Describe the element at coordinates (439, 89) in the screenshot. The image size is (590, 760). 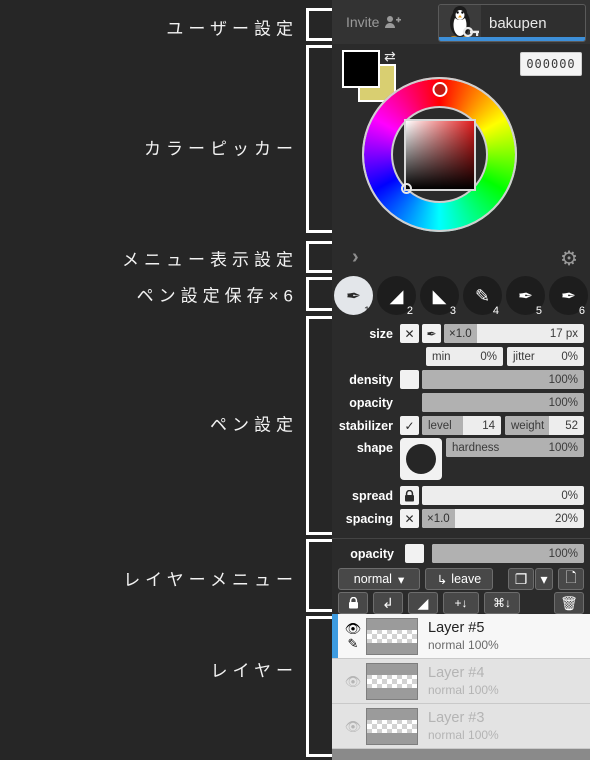
I see `hue-marker` at that location.